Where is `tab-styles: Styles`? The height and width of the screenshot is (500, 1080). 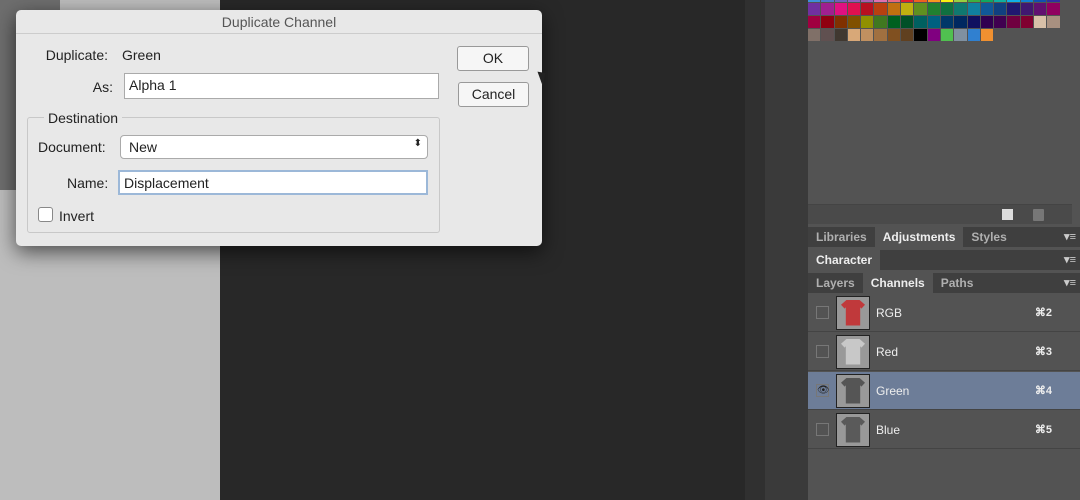 tab-styles: Styles is located at coordinates (988, 237).